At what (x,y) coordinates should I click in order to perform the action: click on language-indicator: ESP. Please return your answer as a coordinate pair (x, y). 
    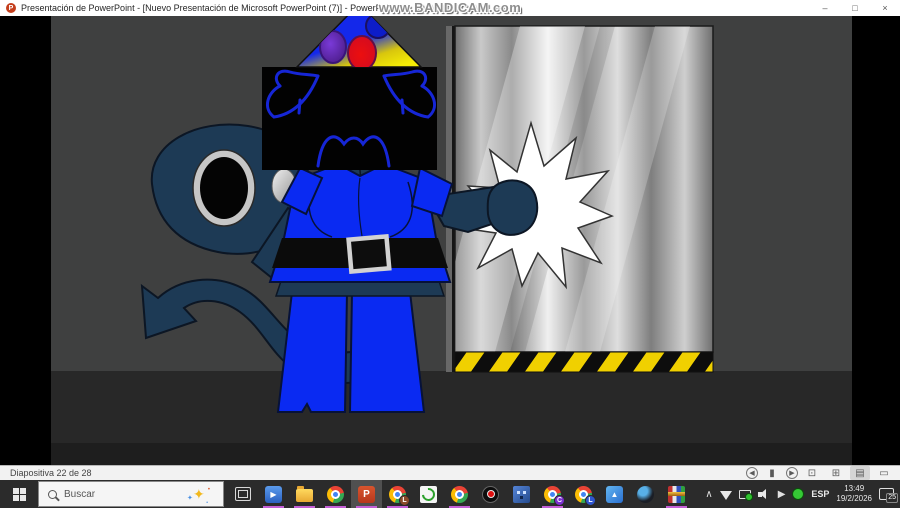
    Looking at the image, I should click on (820, 494).